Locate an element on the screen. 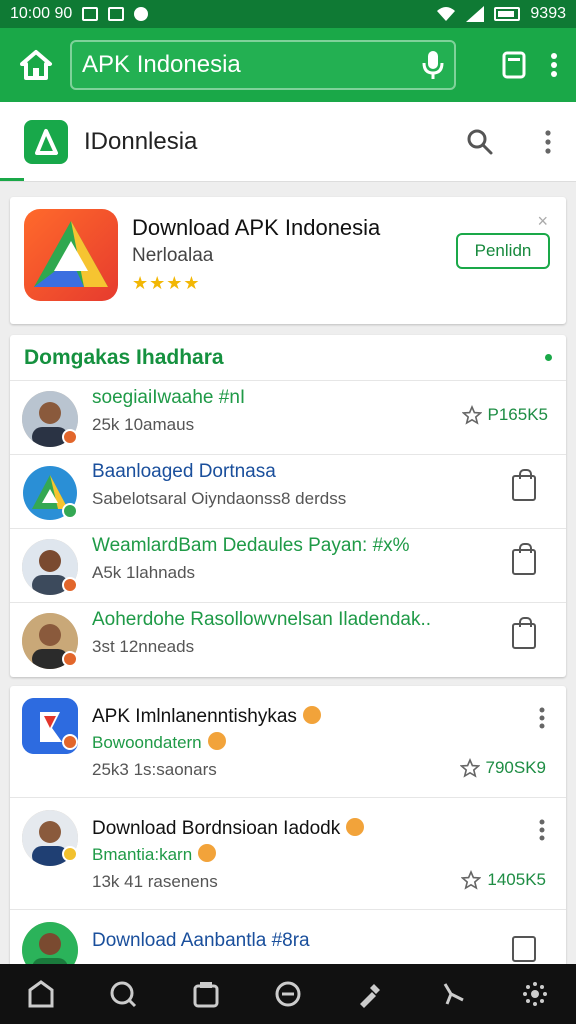 The width and height of the screenshot is (576, 1024). item-title-text: Download Bordnsioan Iadodk is located at coordinates (216, 828).